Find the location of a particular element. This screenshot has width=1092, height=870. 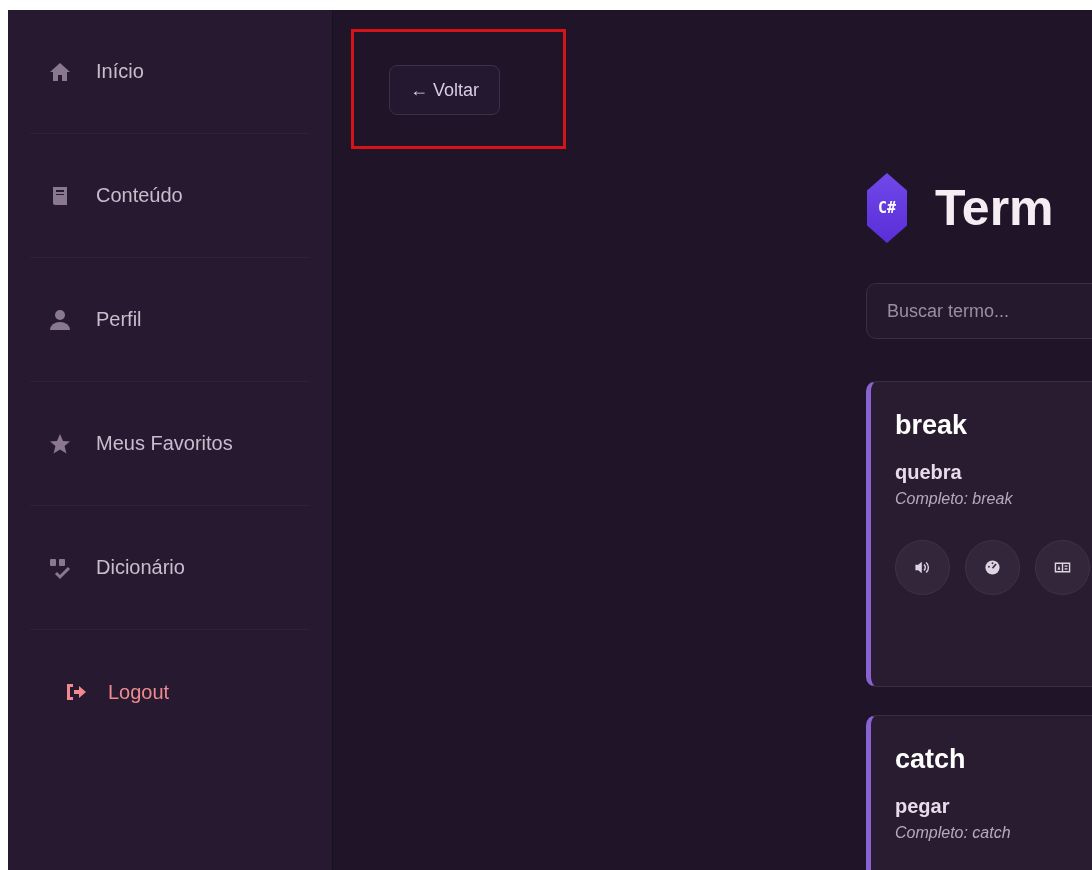

logo: C# is located at coordinates (887, 208).